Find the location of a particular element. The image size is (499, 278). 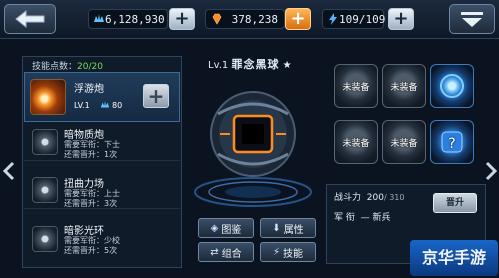

skill-level: LV.1 is located at coordinates (82, 105).